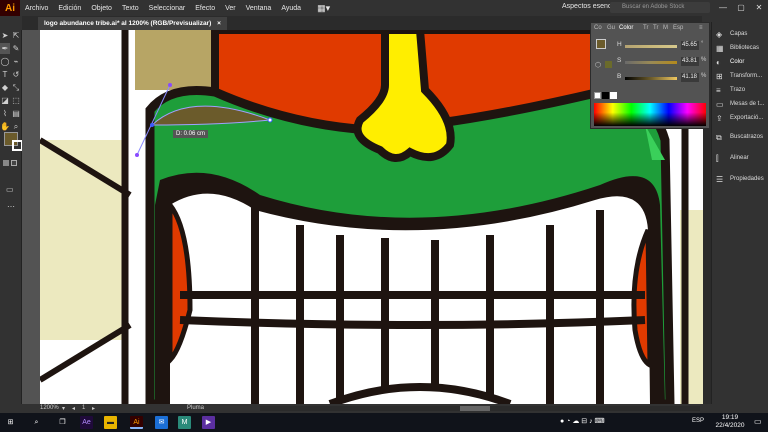 This screenshot has width=768, height=432. Describe the element at coordinates (701, 28) in the screenshot. I see `panel-menu-icon: ≡` at that location.